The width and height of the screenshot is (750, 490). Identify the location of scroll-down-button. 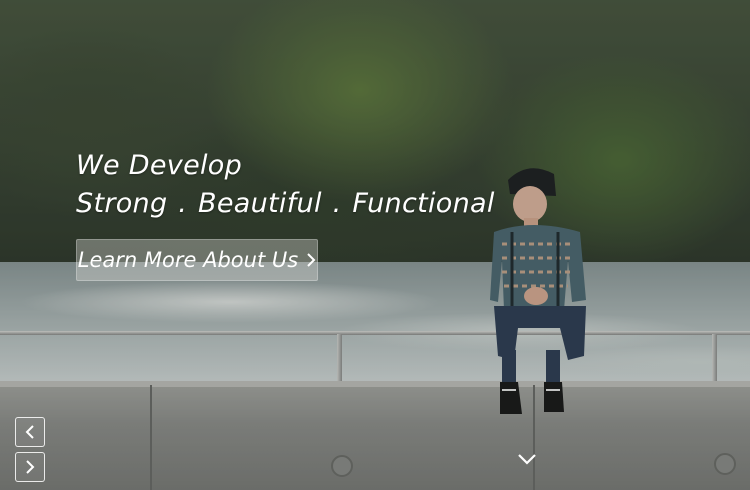
(527, 459).